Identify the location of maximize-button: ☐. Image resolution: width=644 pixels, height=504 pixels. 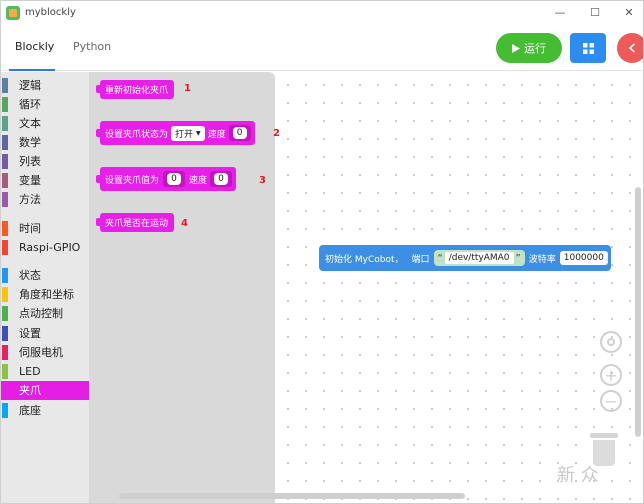
(595, 13).